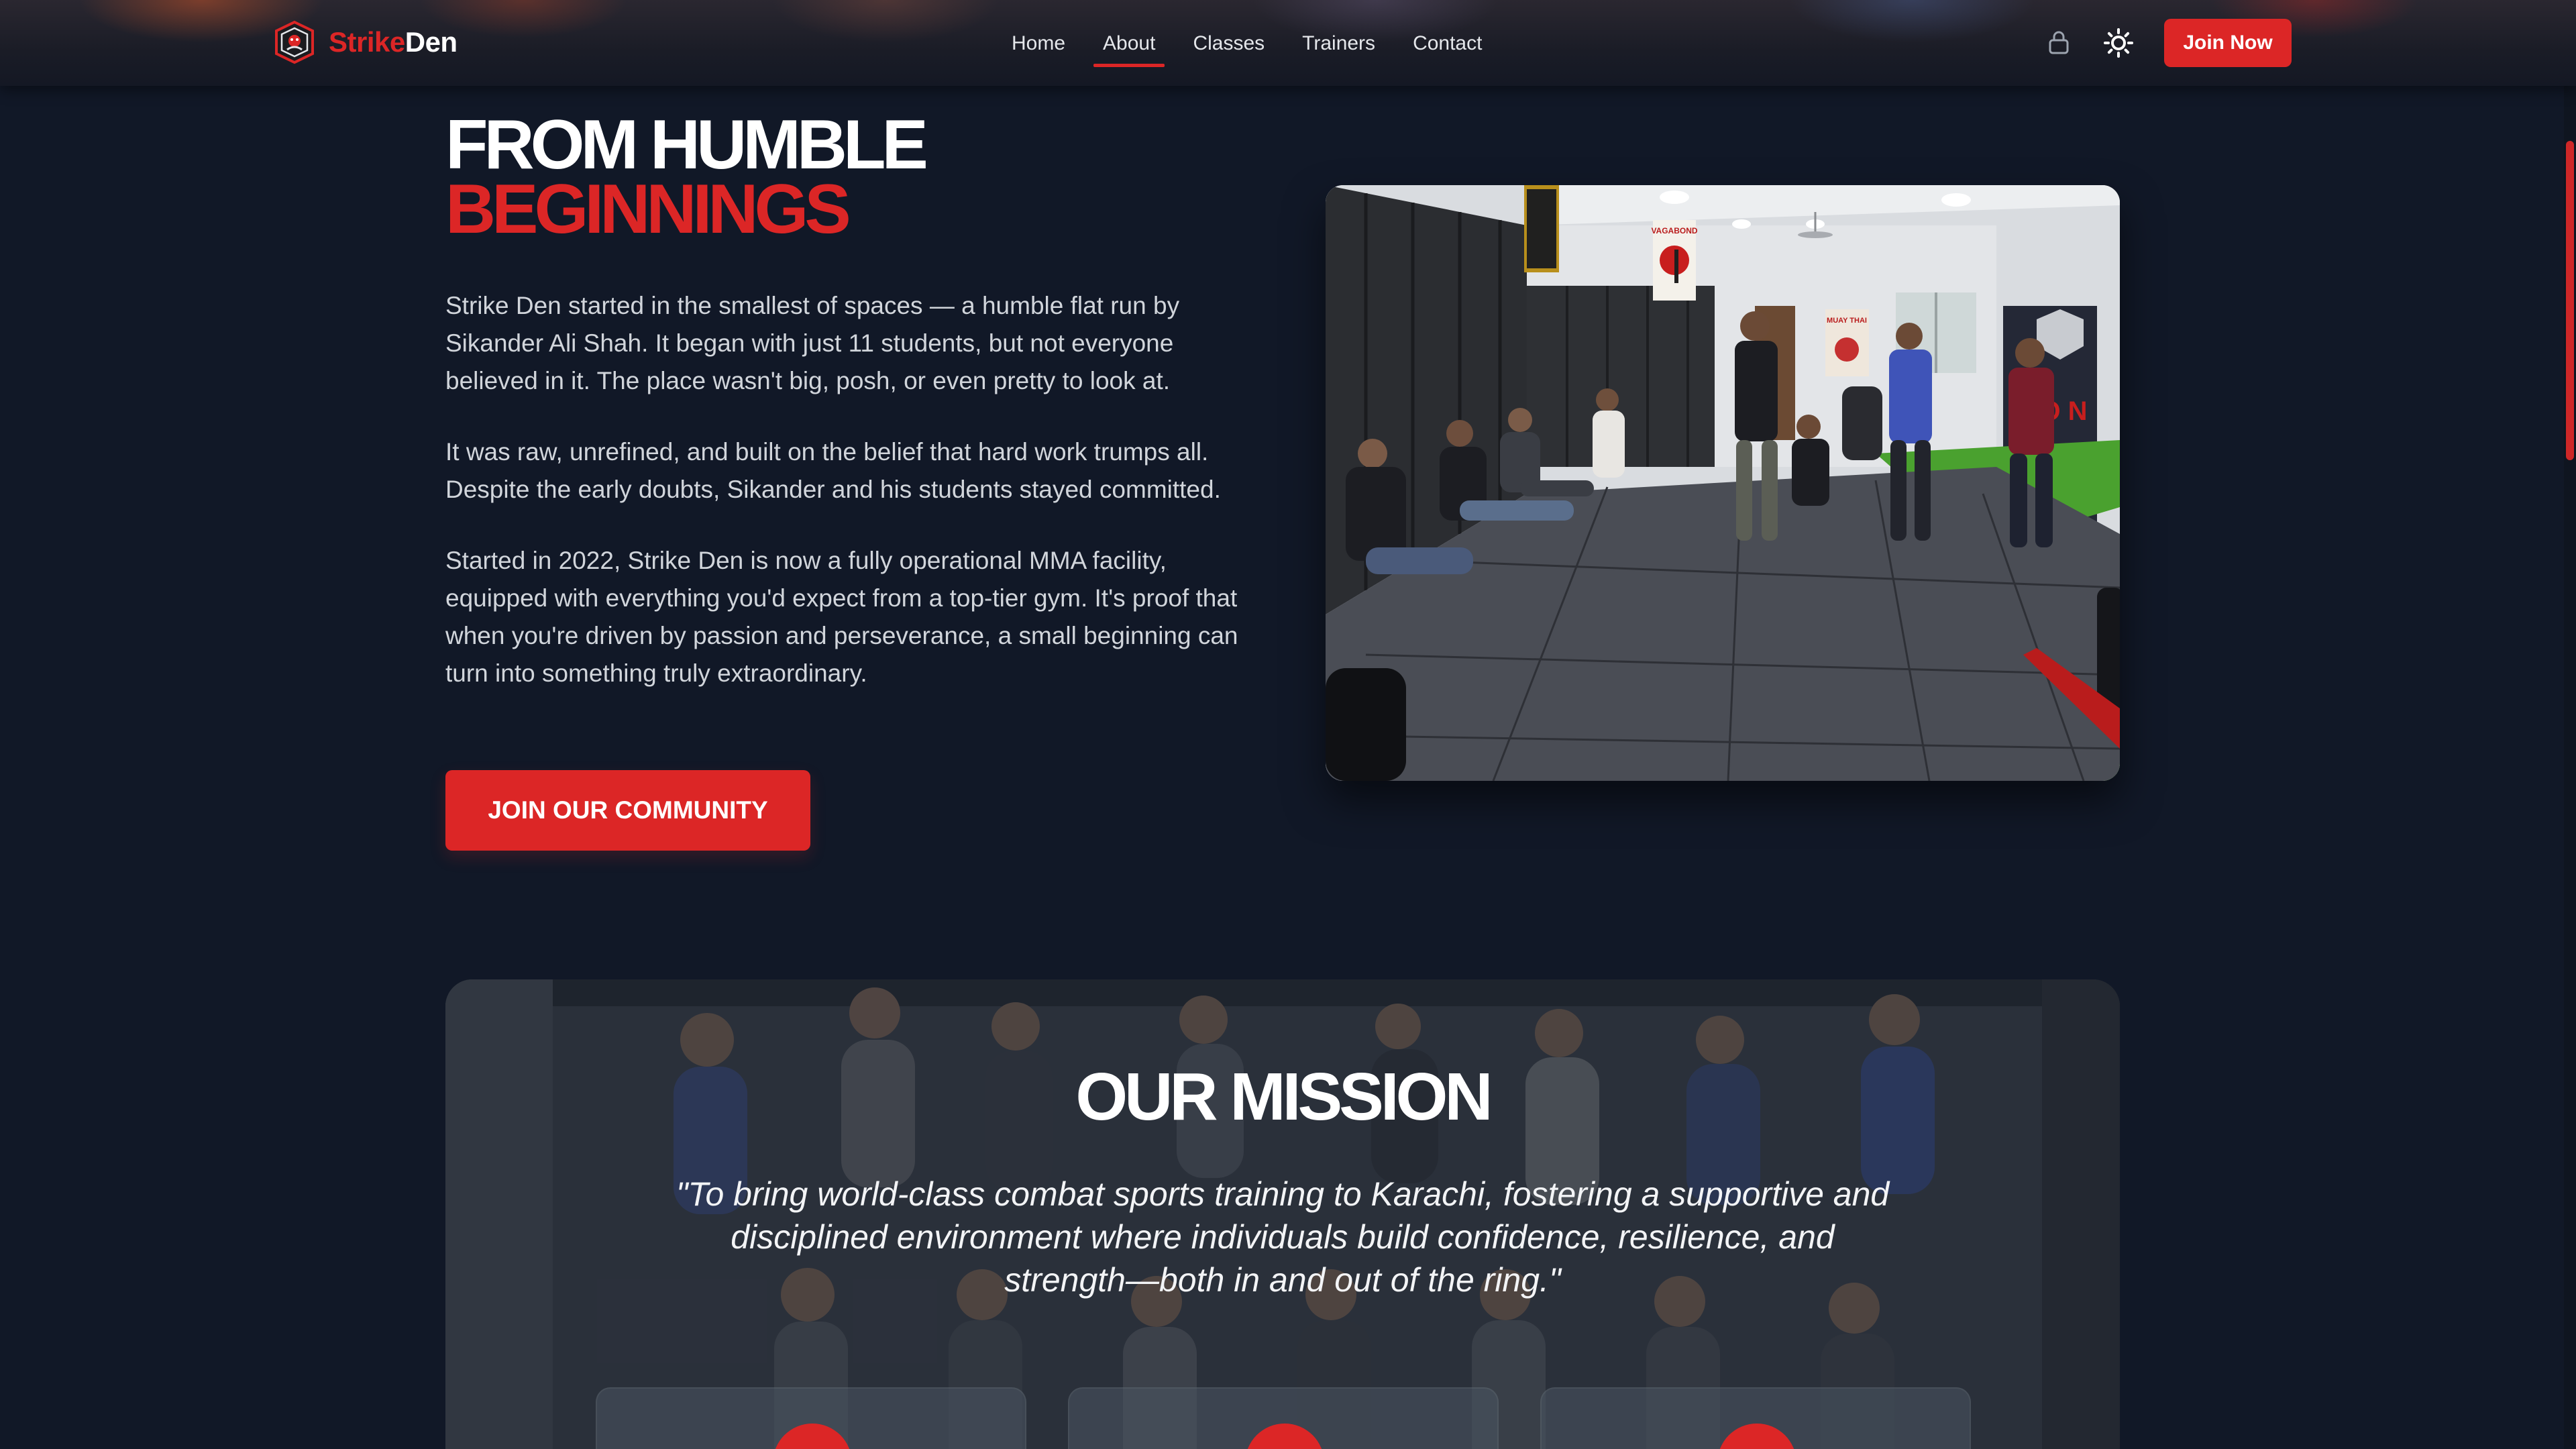 This screenshot has width=2576, height=1449. Describe the element at coordinates (1447, 43) in the screenshot. I see `nav-item-contact: Contact` at that location.